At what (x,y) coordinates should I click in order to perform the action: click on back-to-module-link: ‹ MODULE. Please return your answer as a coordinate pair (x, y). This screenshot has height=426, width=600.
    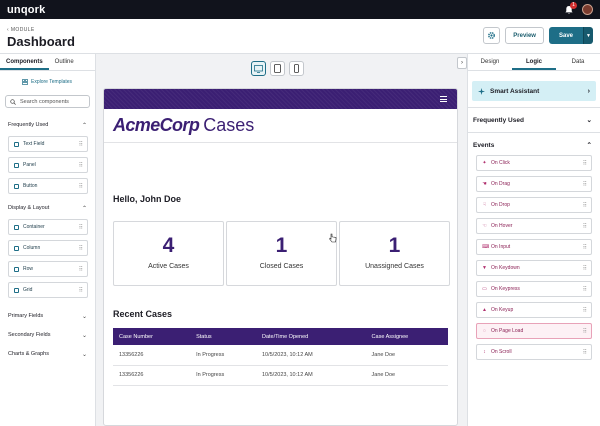
    Looking at the image, I should click on (21, 30).